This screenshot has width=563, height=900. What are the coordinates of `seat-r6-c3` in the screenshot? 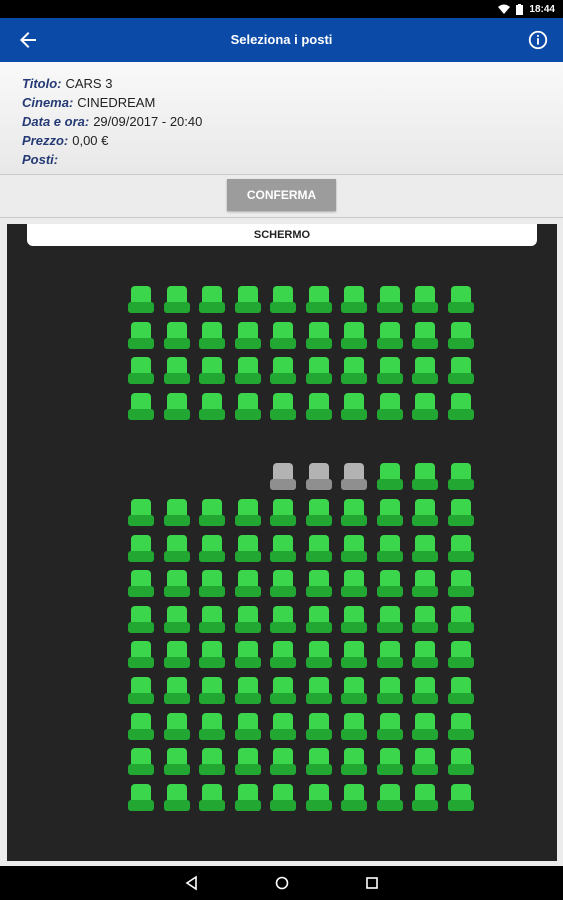 It's located at (212, 512).